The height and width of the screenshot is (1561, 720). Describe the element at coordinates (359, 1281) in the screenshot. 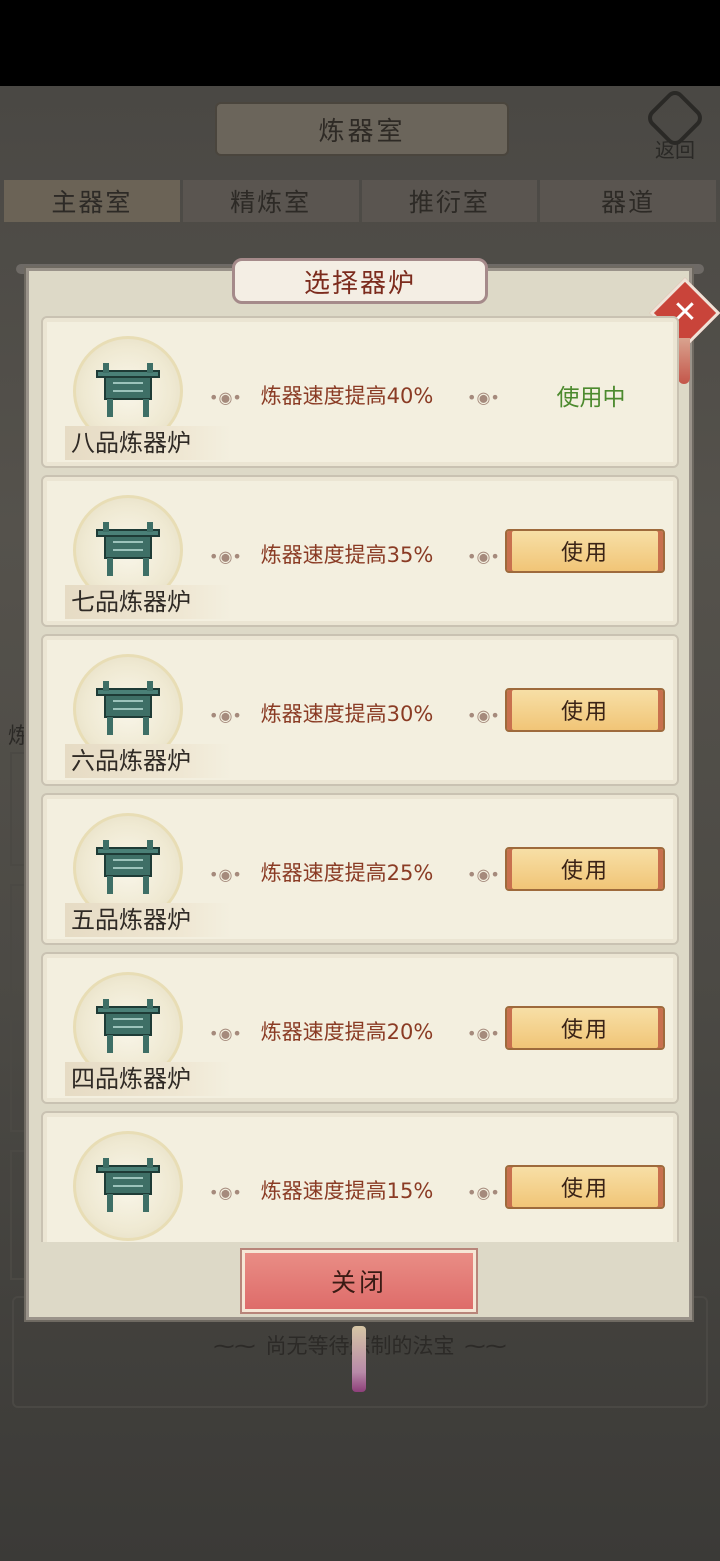

I see `close-button: 关闭` at that location.